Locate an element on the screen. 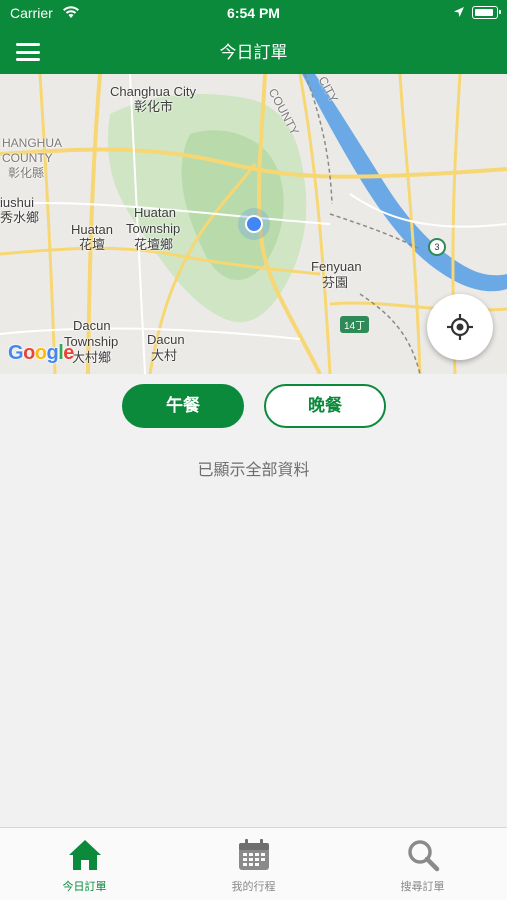  user-location-dot is located at coordinates (254, 224).